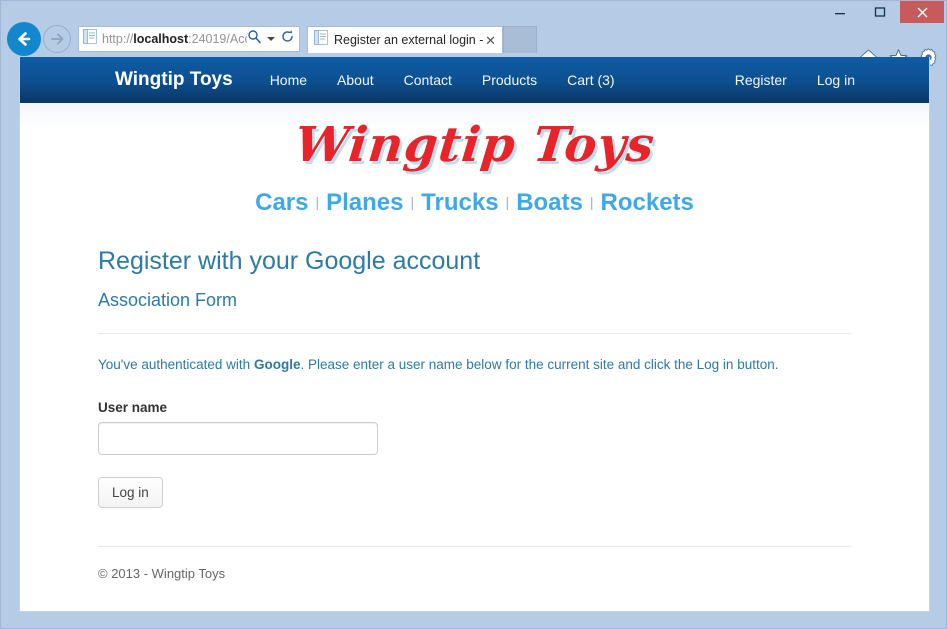  What do you see at coordinates (647, 202) in the screenshot?
I see `category-link-rockets: Rockets` at bounding box center [647, 202].